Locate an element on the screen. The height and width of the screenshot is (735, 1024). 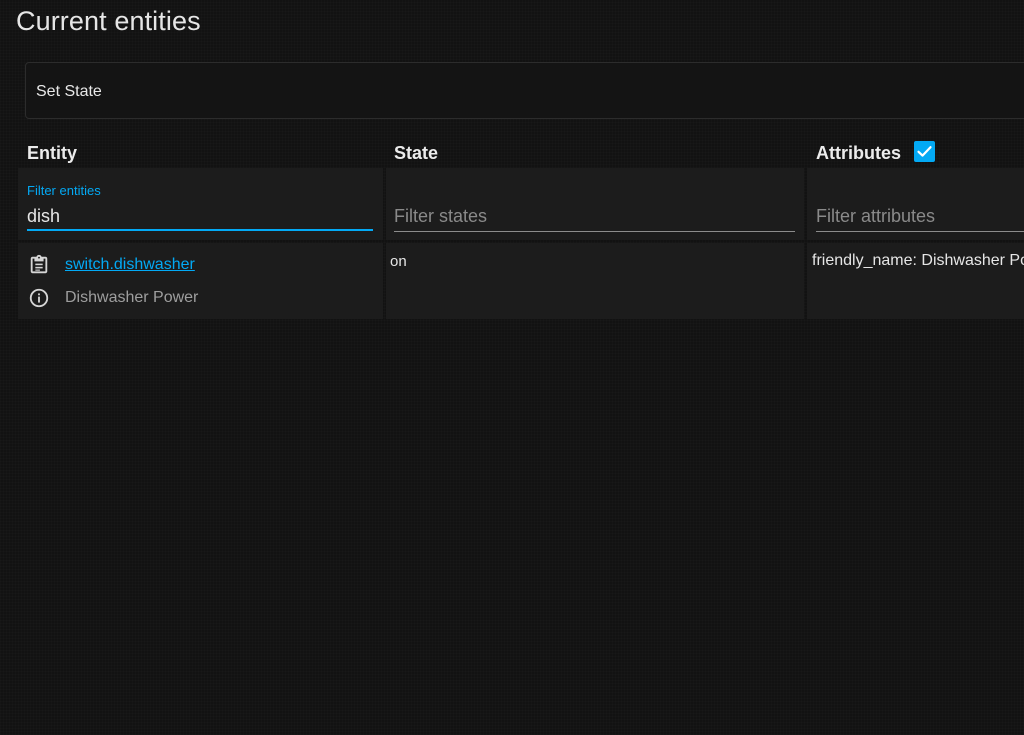
clipboard-list-icon is located at coordinates (39, 265).